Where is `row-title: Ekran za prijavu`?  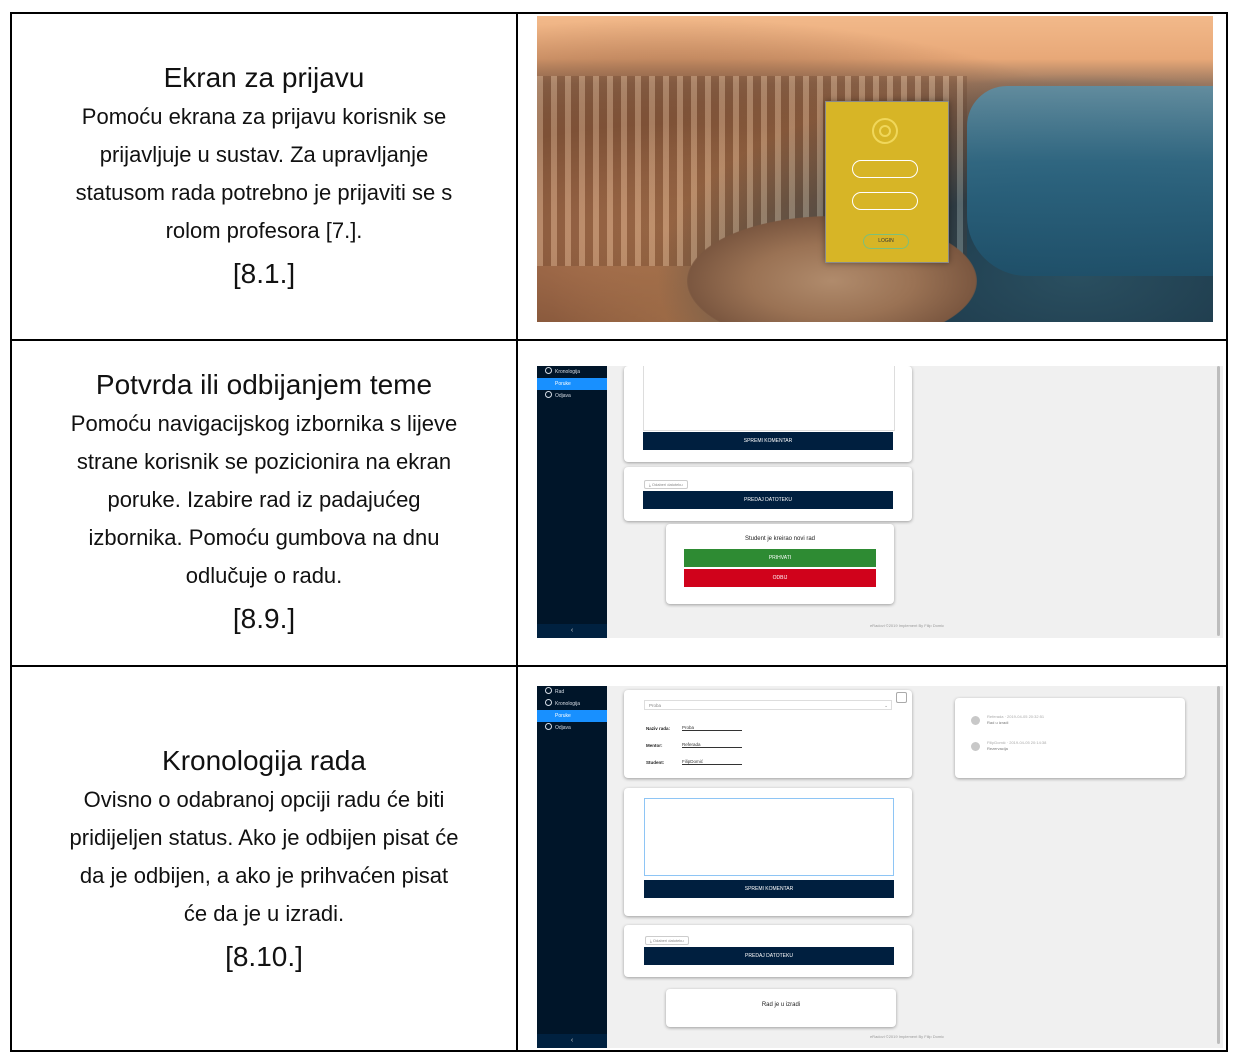
row-title: Ekran za prijavu is located at coordinates (264, 77).